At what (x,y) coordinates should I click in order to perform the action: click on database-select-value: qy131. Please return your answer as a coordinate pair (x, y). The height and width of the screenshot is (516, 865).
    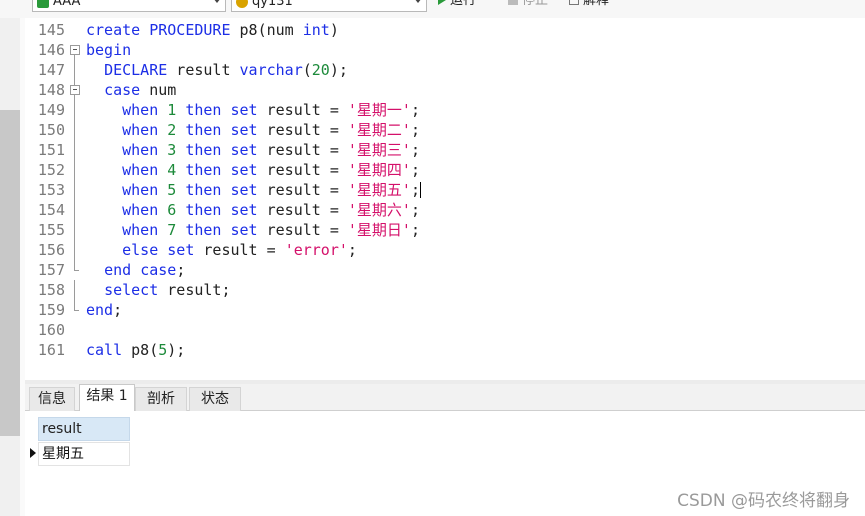
    Looking at the image, I should click on (272, 4).